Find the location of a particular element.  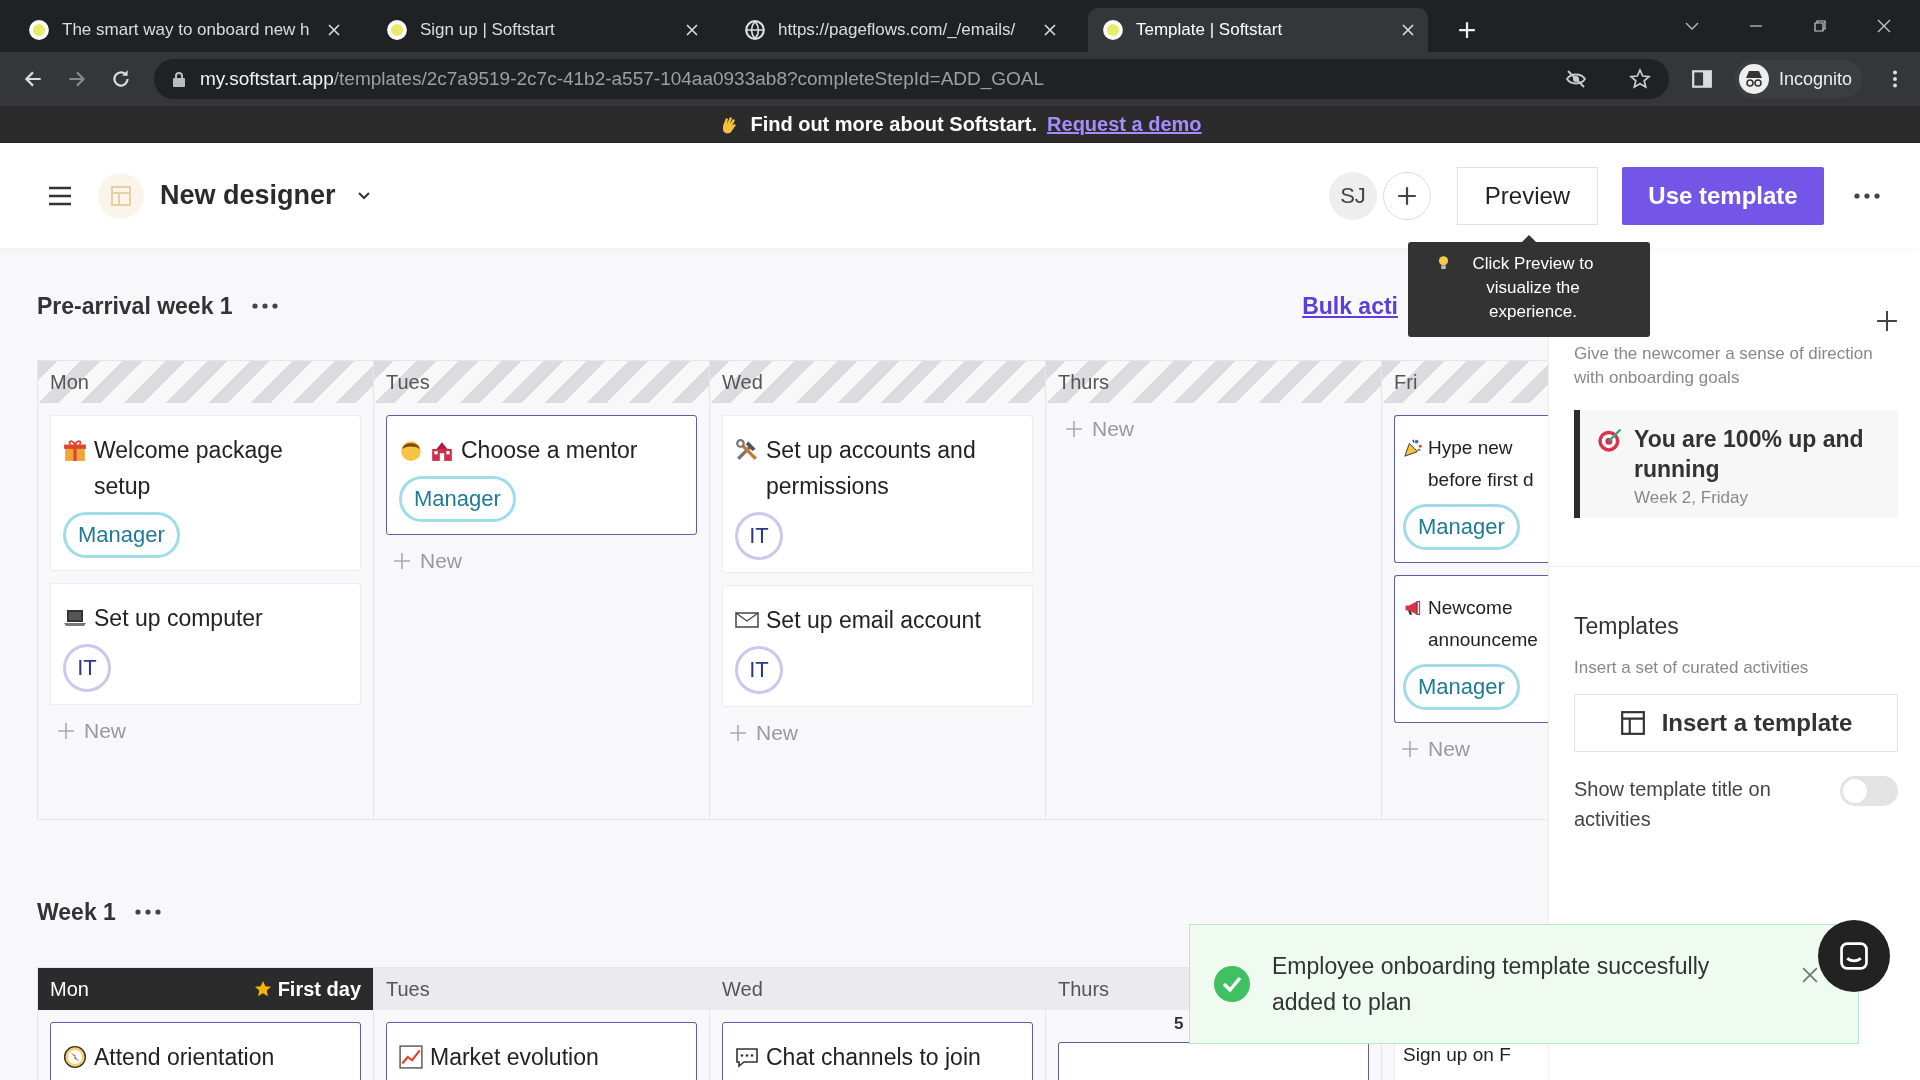

add-member-button is located at coordinates (1407, 195).